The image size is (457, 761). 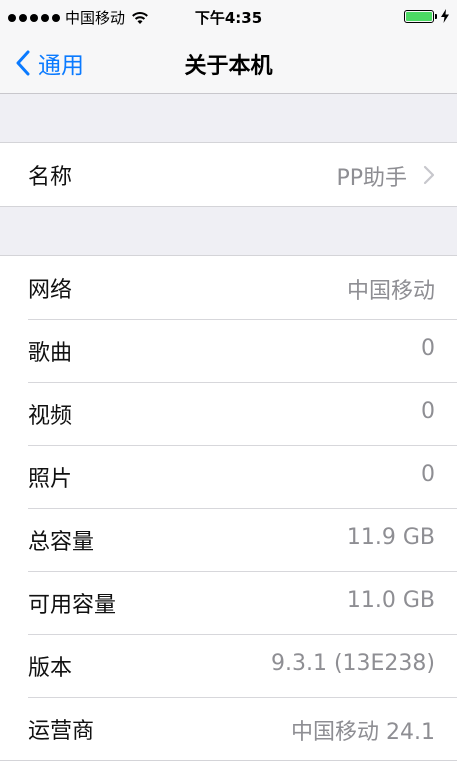 I want to click on navigation-bar: 通用 关于本机, so click(x=228, y=64).